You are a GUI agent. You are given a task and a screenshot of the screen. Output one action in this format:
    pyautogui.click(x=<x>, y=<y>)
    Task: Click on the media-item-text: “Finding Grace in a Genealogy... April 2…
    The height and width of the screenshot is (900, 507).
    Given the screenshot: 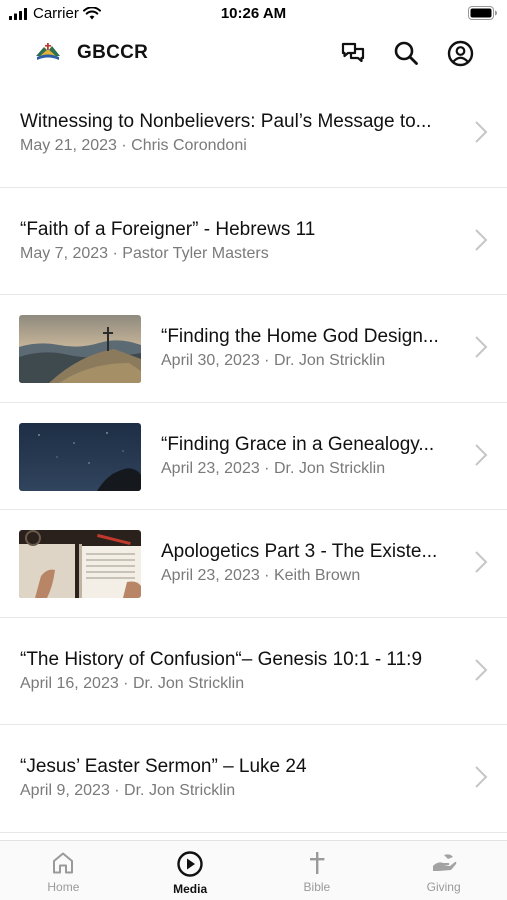 What is the action you would take?
    pyautogui.click(x=311, y=456)
    